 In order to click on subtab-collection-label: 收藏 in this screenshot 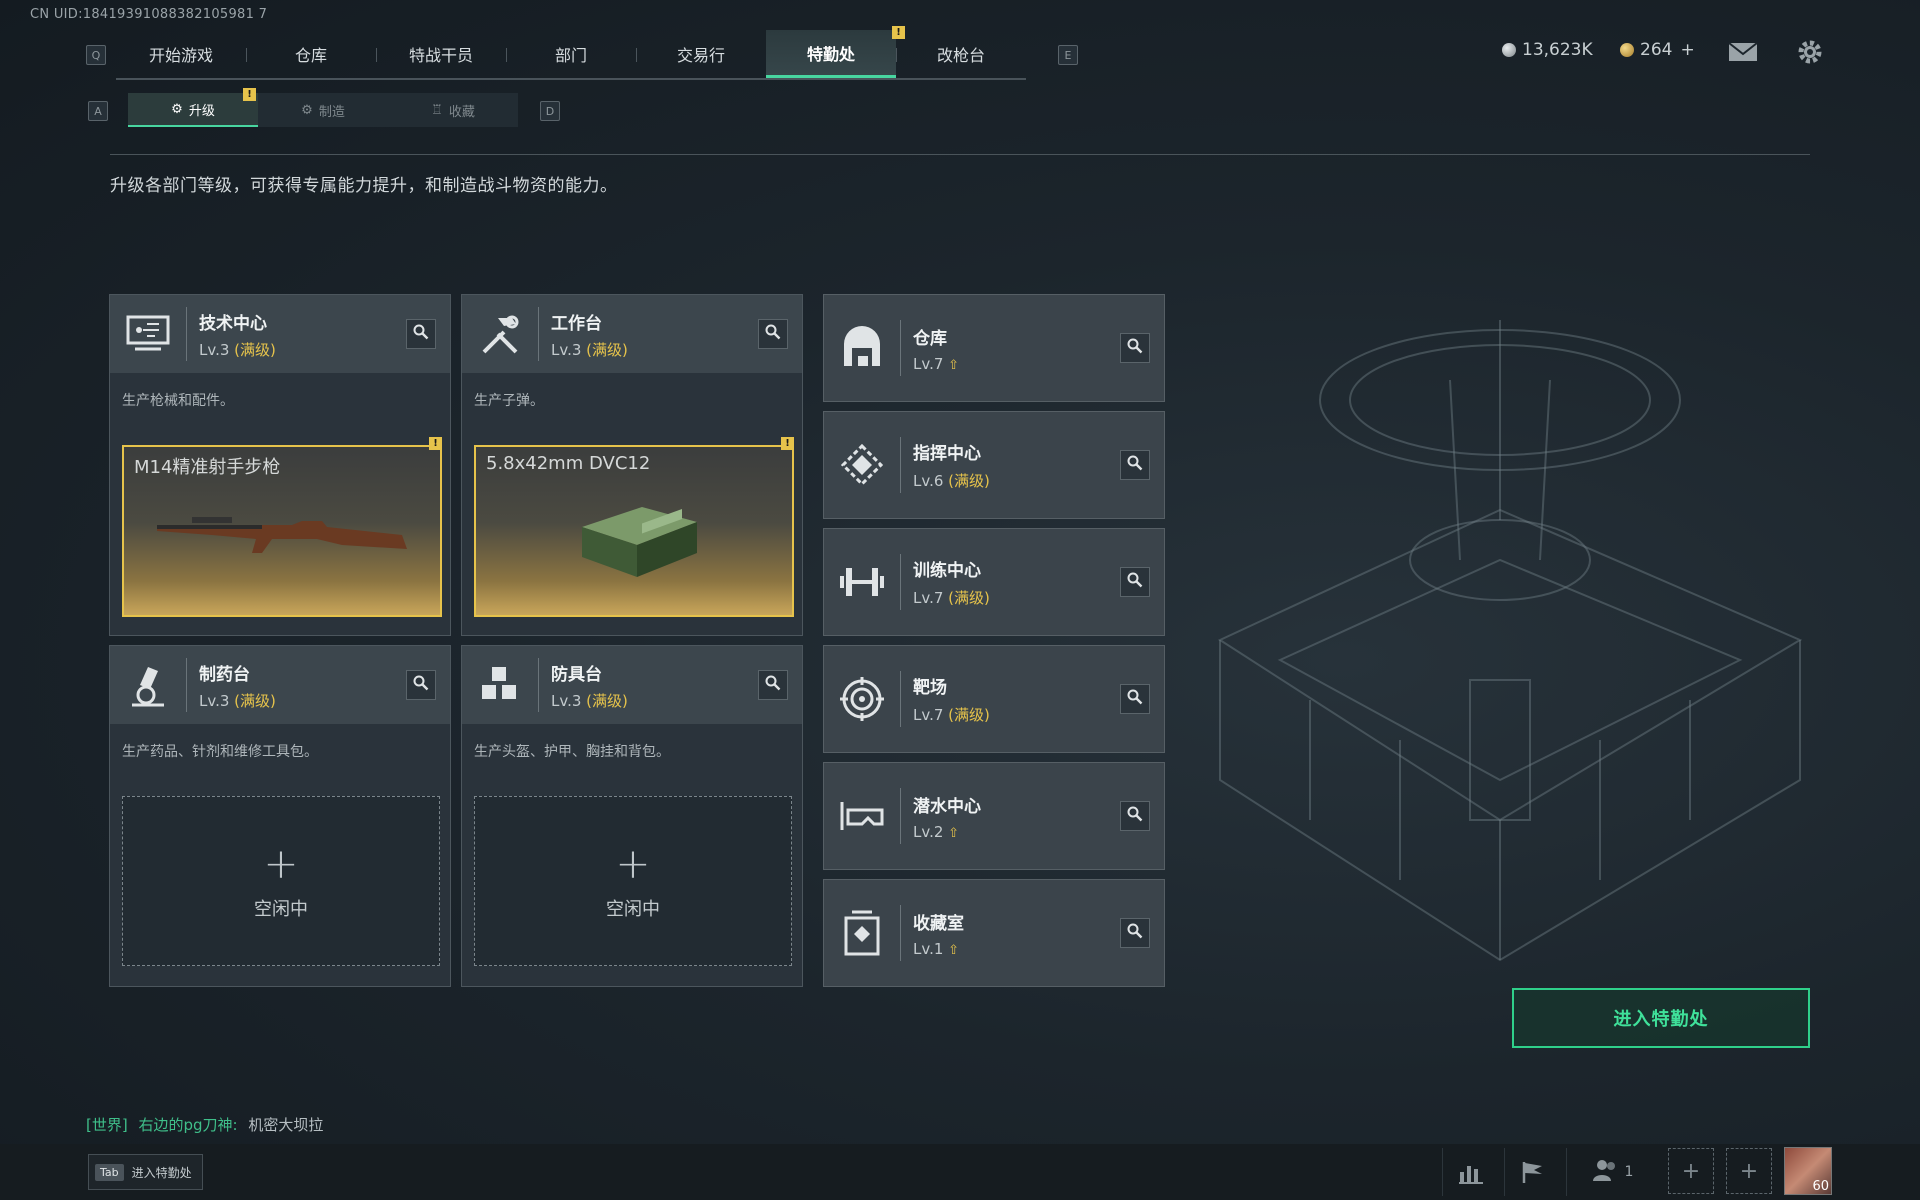, I will do `click(461, 112)`.